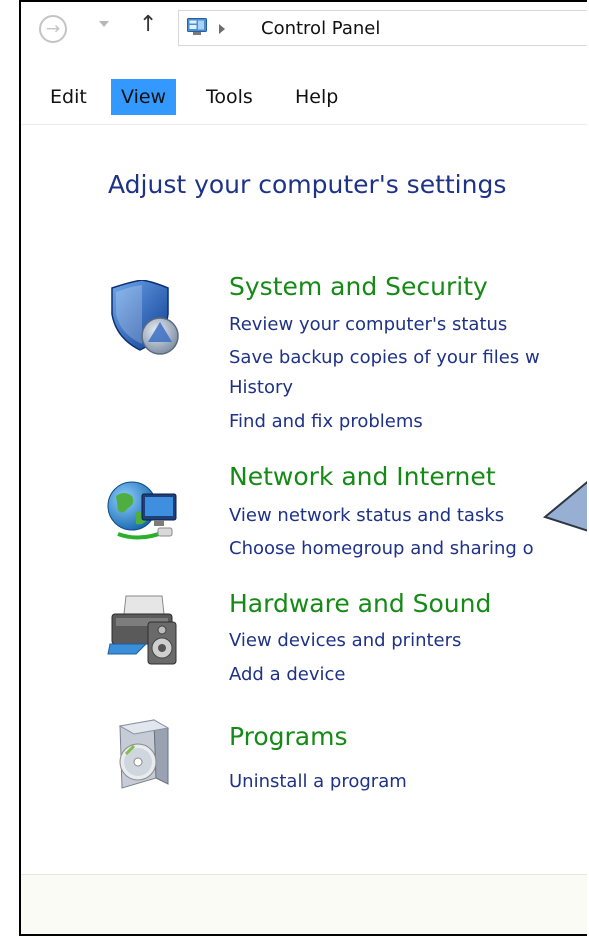 Image resolution: width=589 pixels, height=938 pixels. What do you see at coordinates (318, 781) in the screenshot?
I see `link-uninstall-program: Uninstall a program` at bounding box center [318, 781].